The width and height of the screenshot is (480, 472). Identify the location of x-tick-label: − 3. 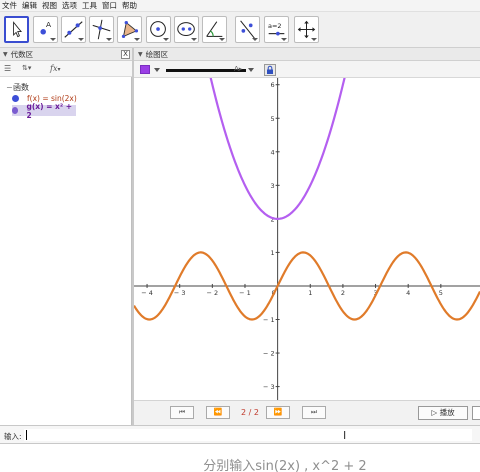
(180, 293).